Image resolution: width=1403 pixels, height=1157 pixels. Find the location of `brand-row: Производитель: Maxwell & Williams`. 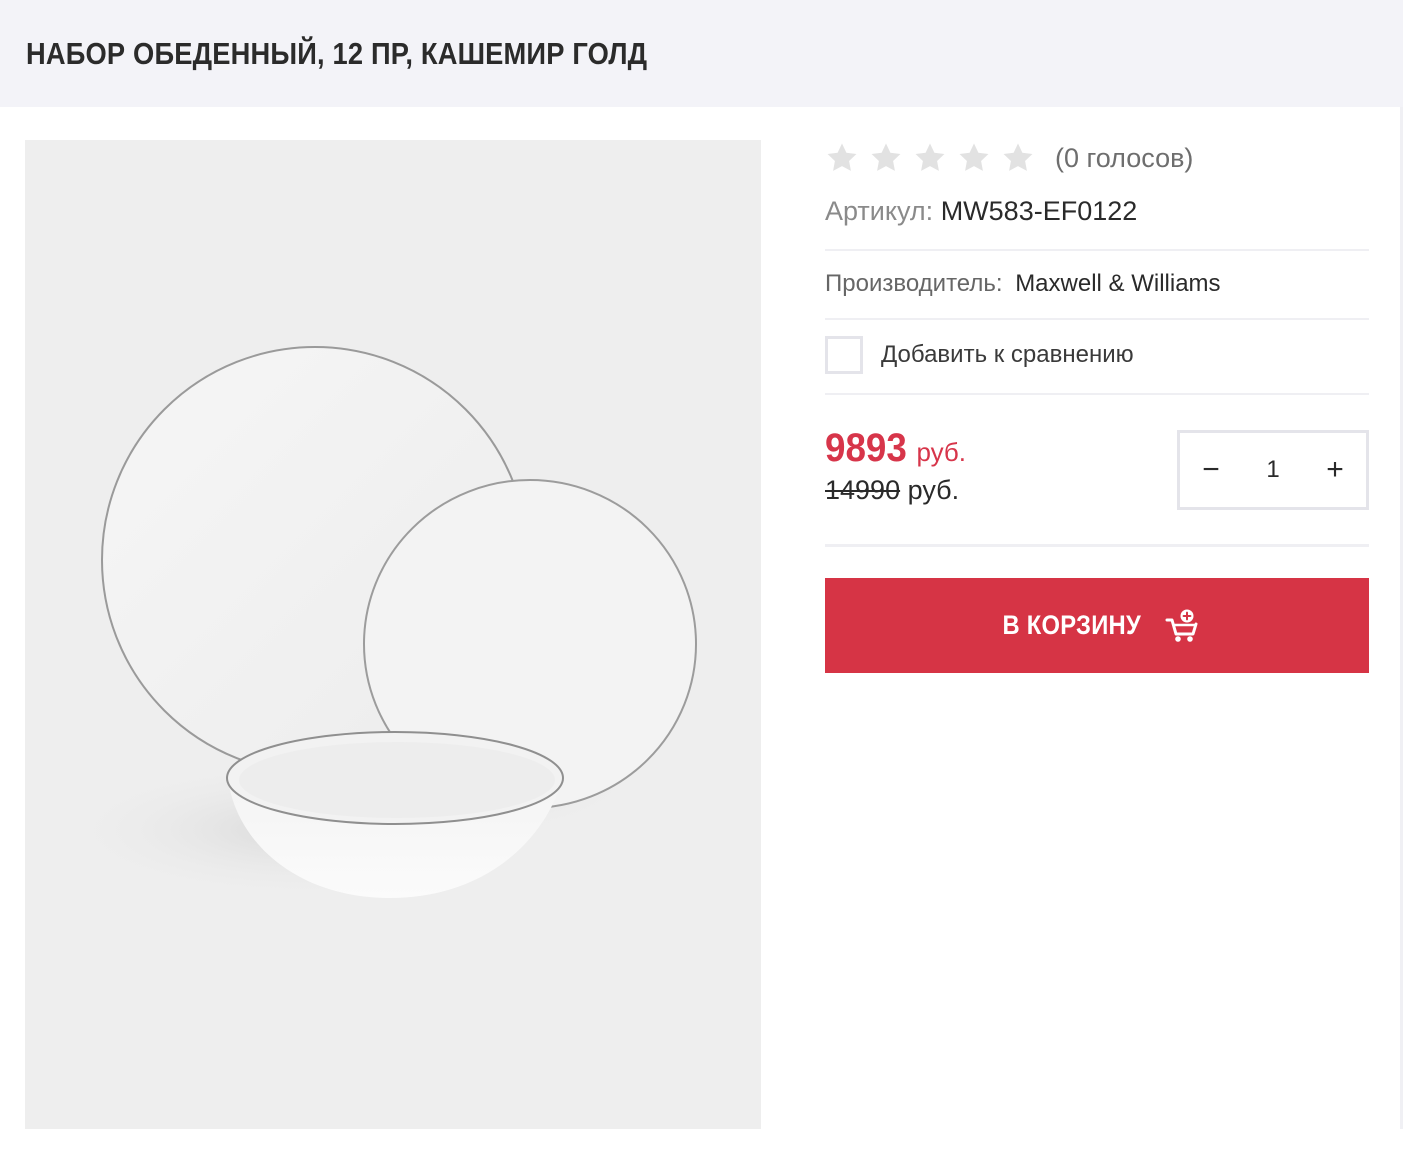

brand-row: Производитель: Maxwell & Williams is located at coordinates (1023, 284).